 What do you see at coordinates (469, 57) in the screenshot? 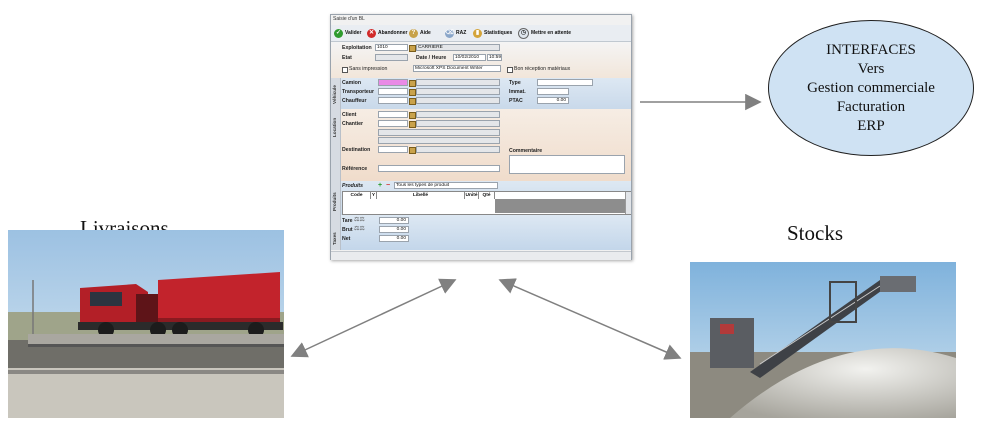
I see `date-field: 10/02/2010` at bounding box center [469, 57].